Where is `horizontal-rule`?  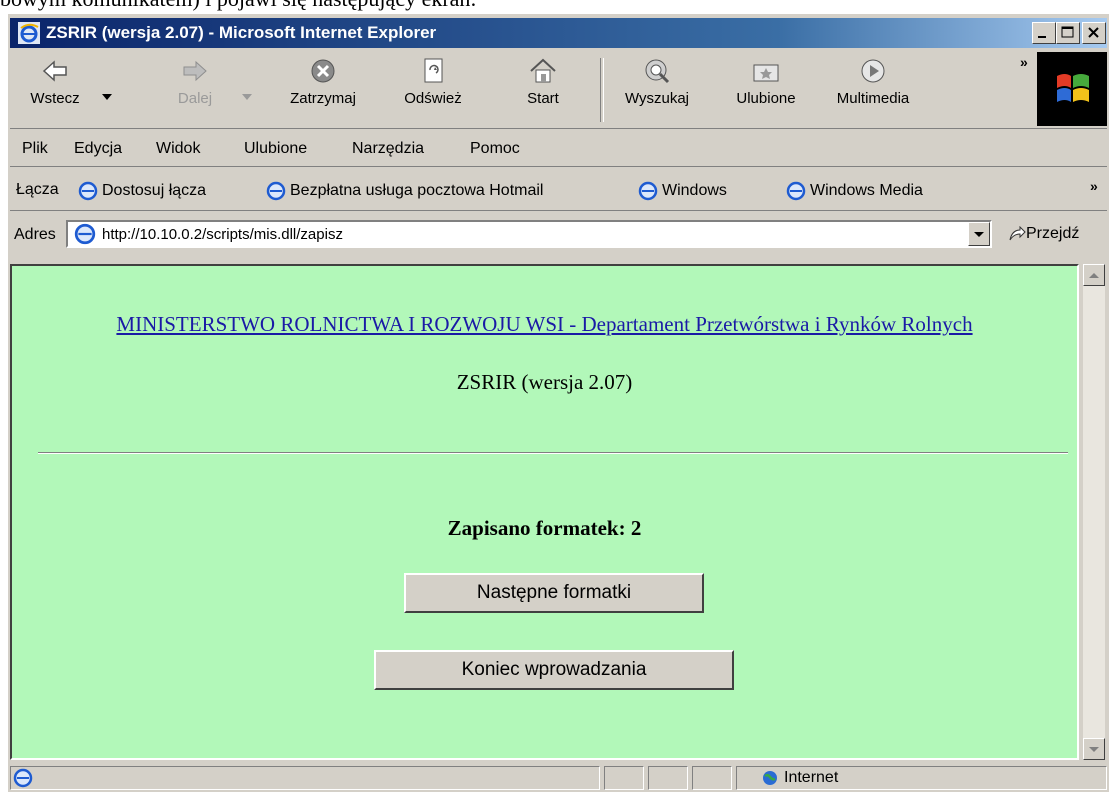 horizontal-rule is located at coordinates (553, 453).